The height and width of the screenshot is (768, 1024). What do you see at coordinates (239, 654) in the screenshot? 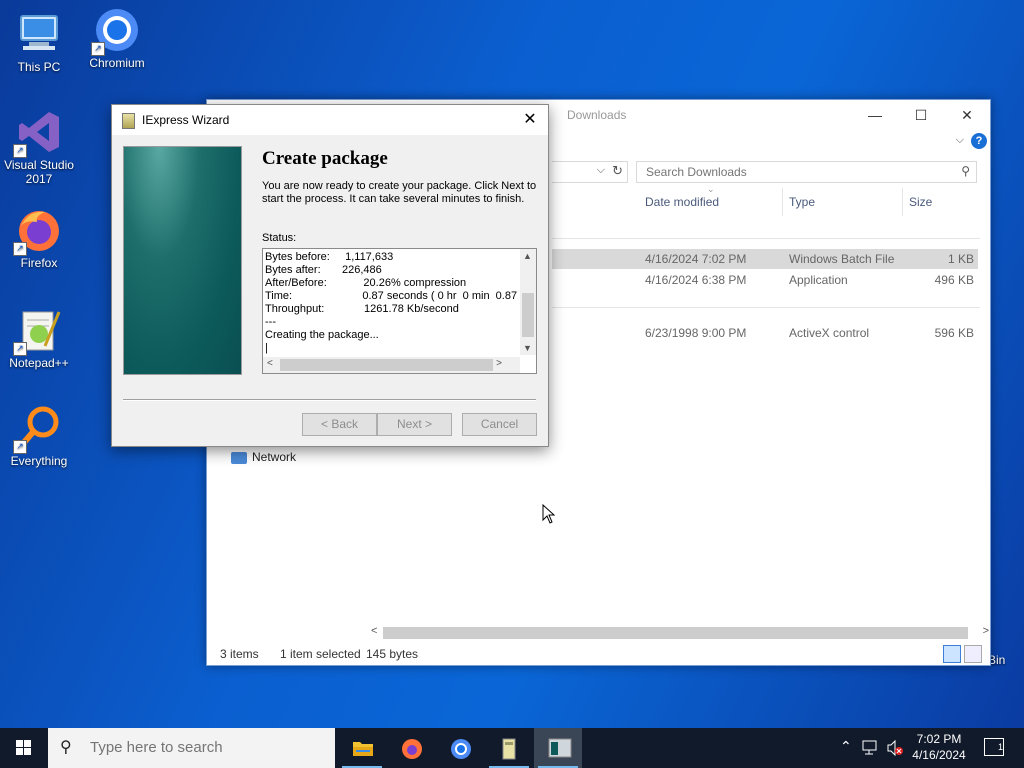
I see `status-item-count: 3 items` at bounding box center [239, 654].